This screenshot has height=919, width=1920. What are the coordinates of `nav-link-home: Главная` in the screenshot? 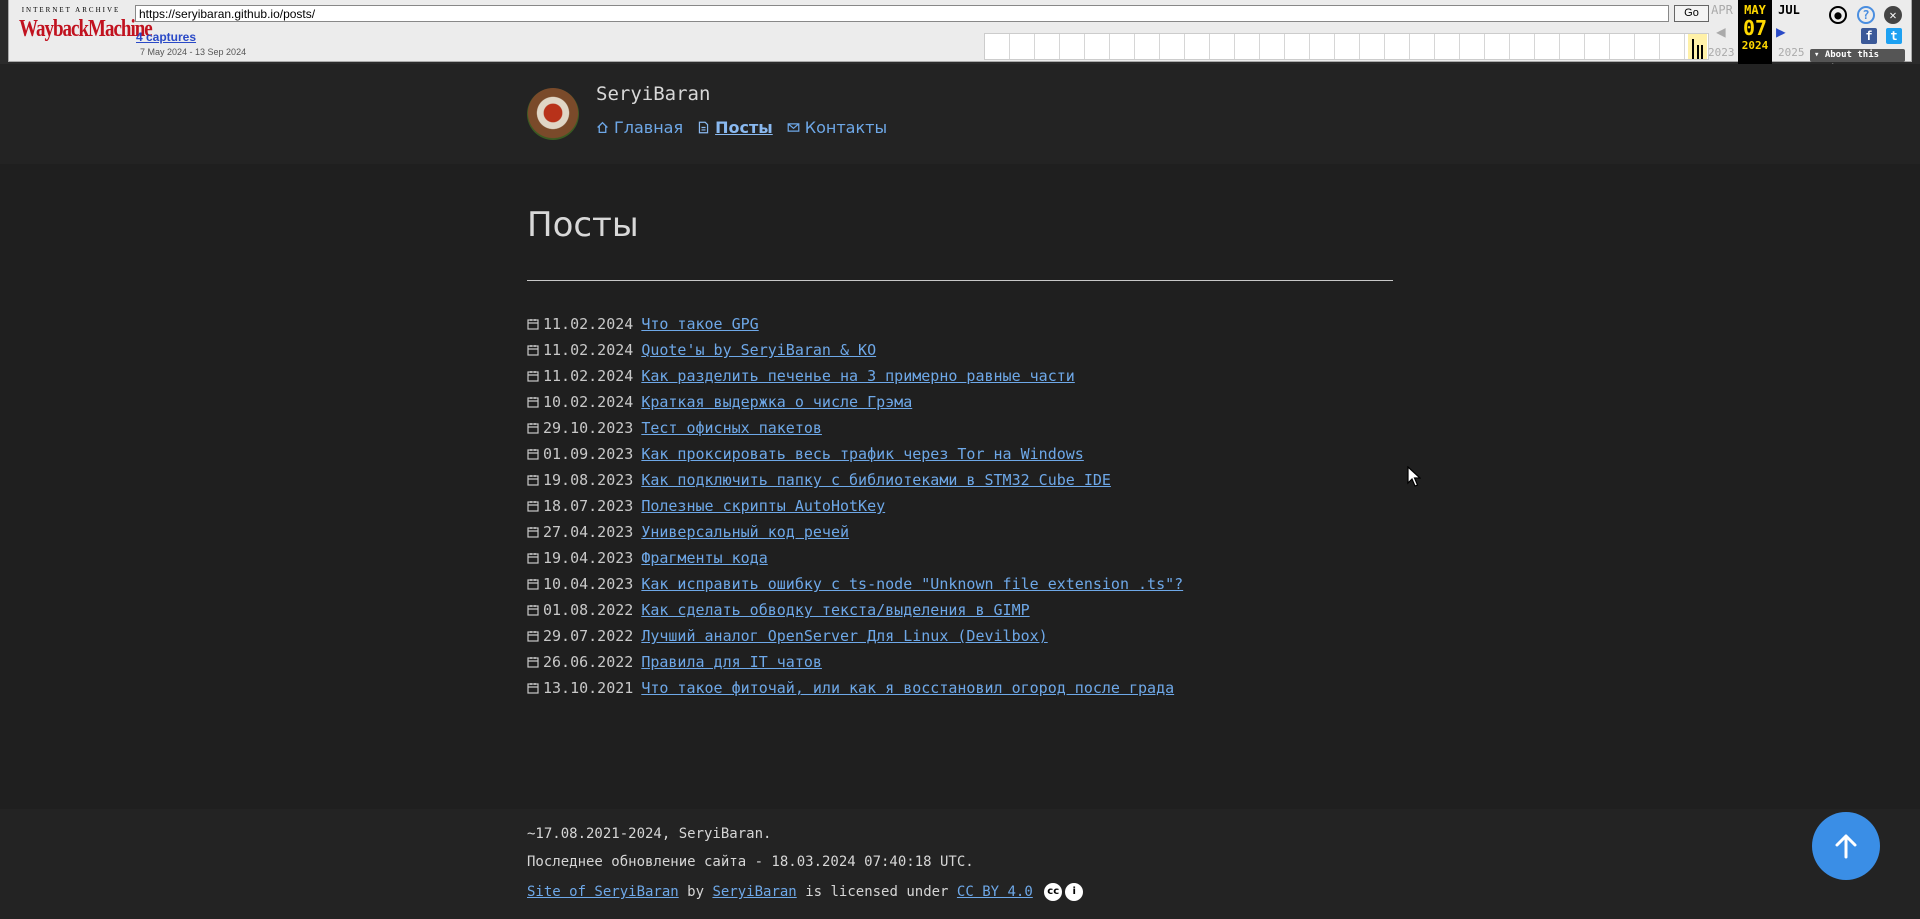 It's located at (639, 127).